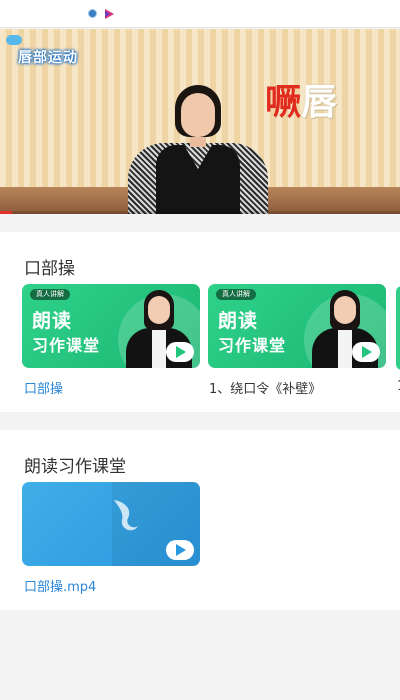  I want to click on card-label: 口部操, so click(43, 387).